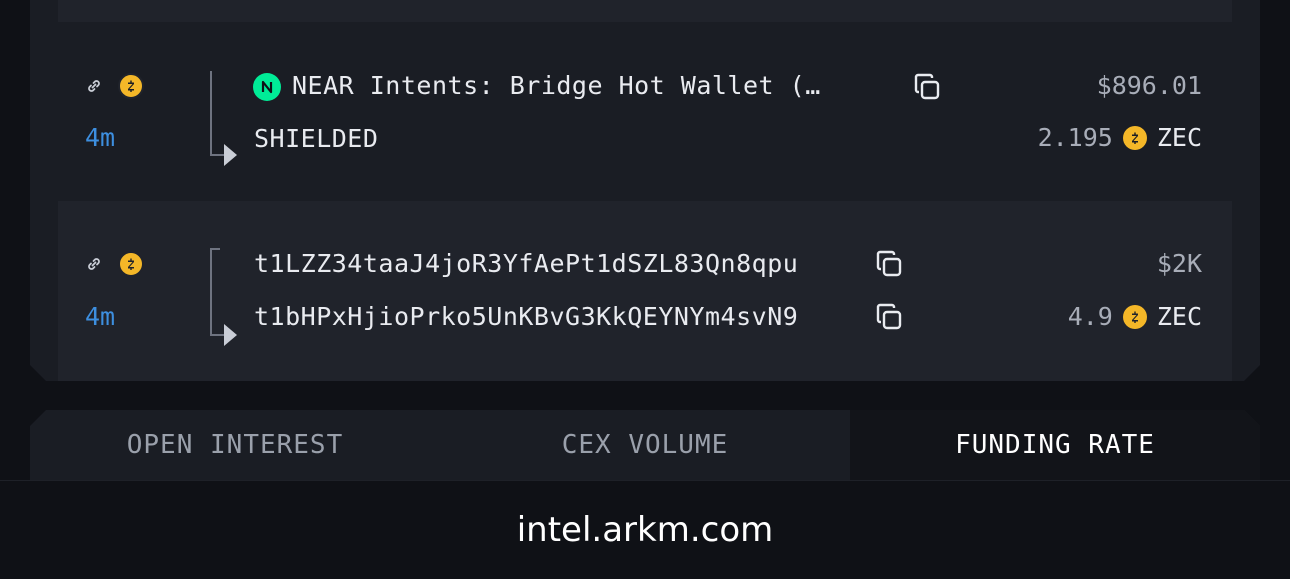 The width and height of the screenshot is (1290, 579). Describe the element at coordinates (526, 263) in the screenshot. I see `from-address-link: t1LZZ34taaJ4joR3YfAePt1dSZL83Qn8qpu` at that location.